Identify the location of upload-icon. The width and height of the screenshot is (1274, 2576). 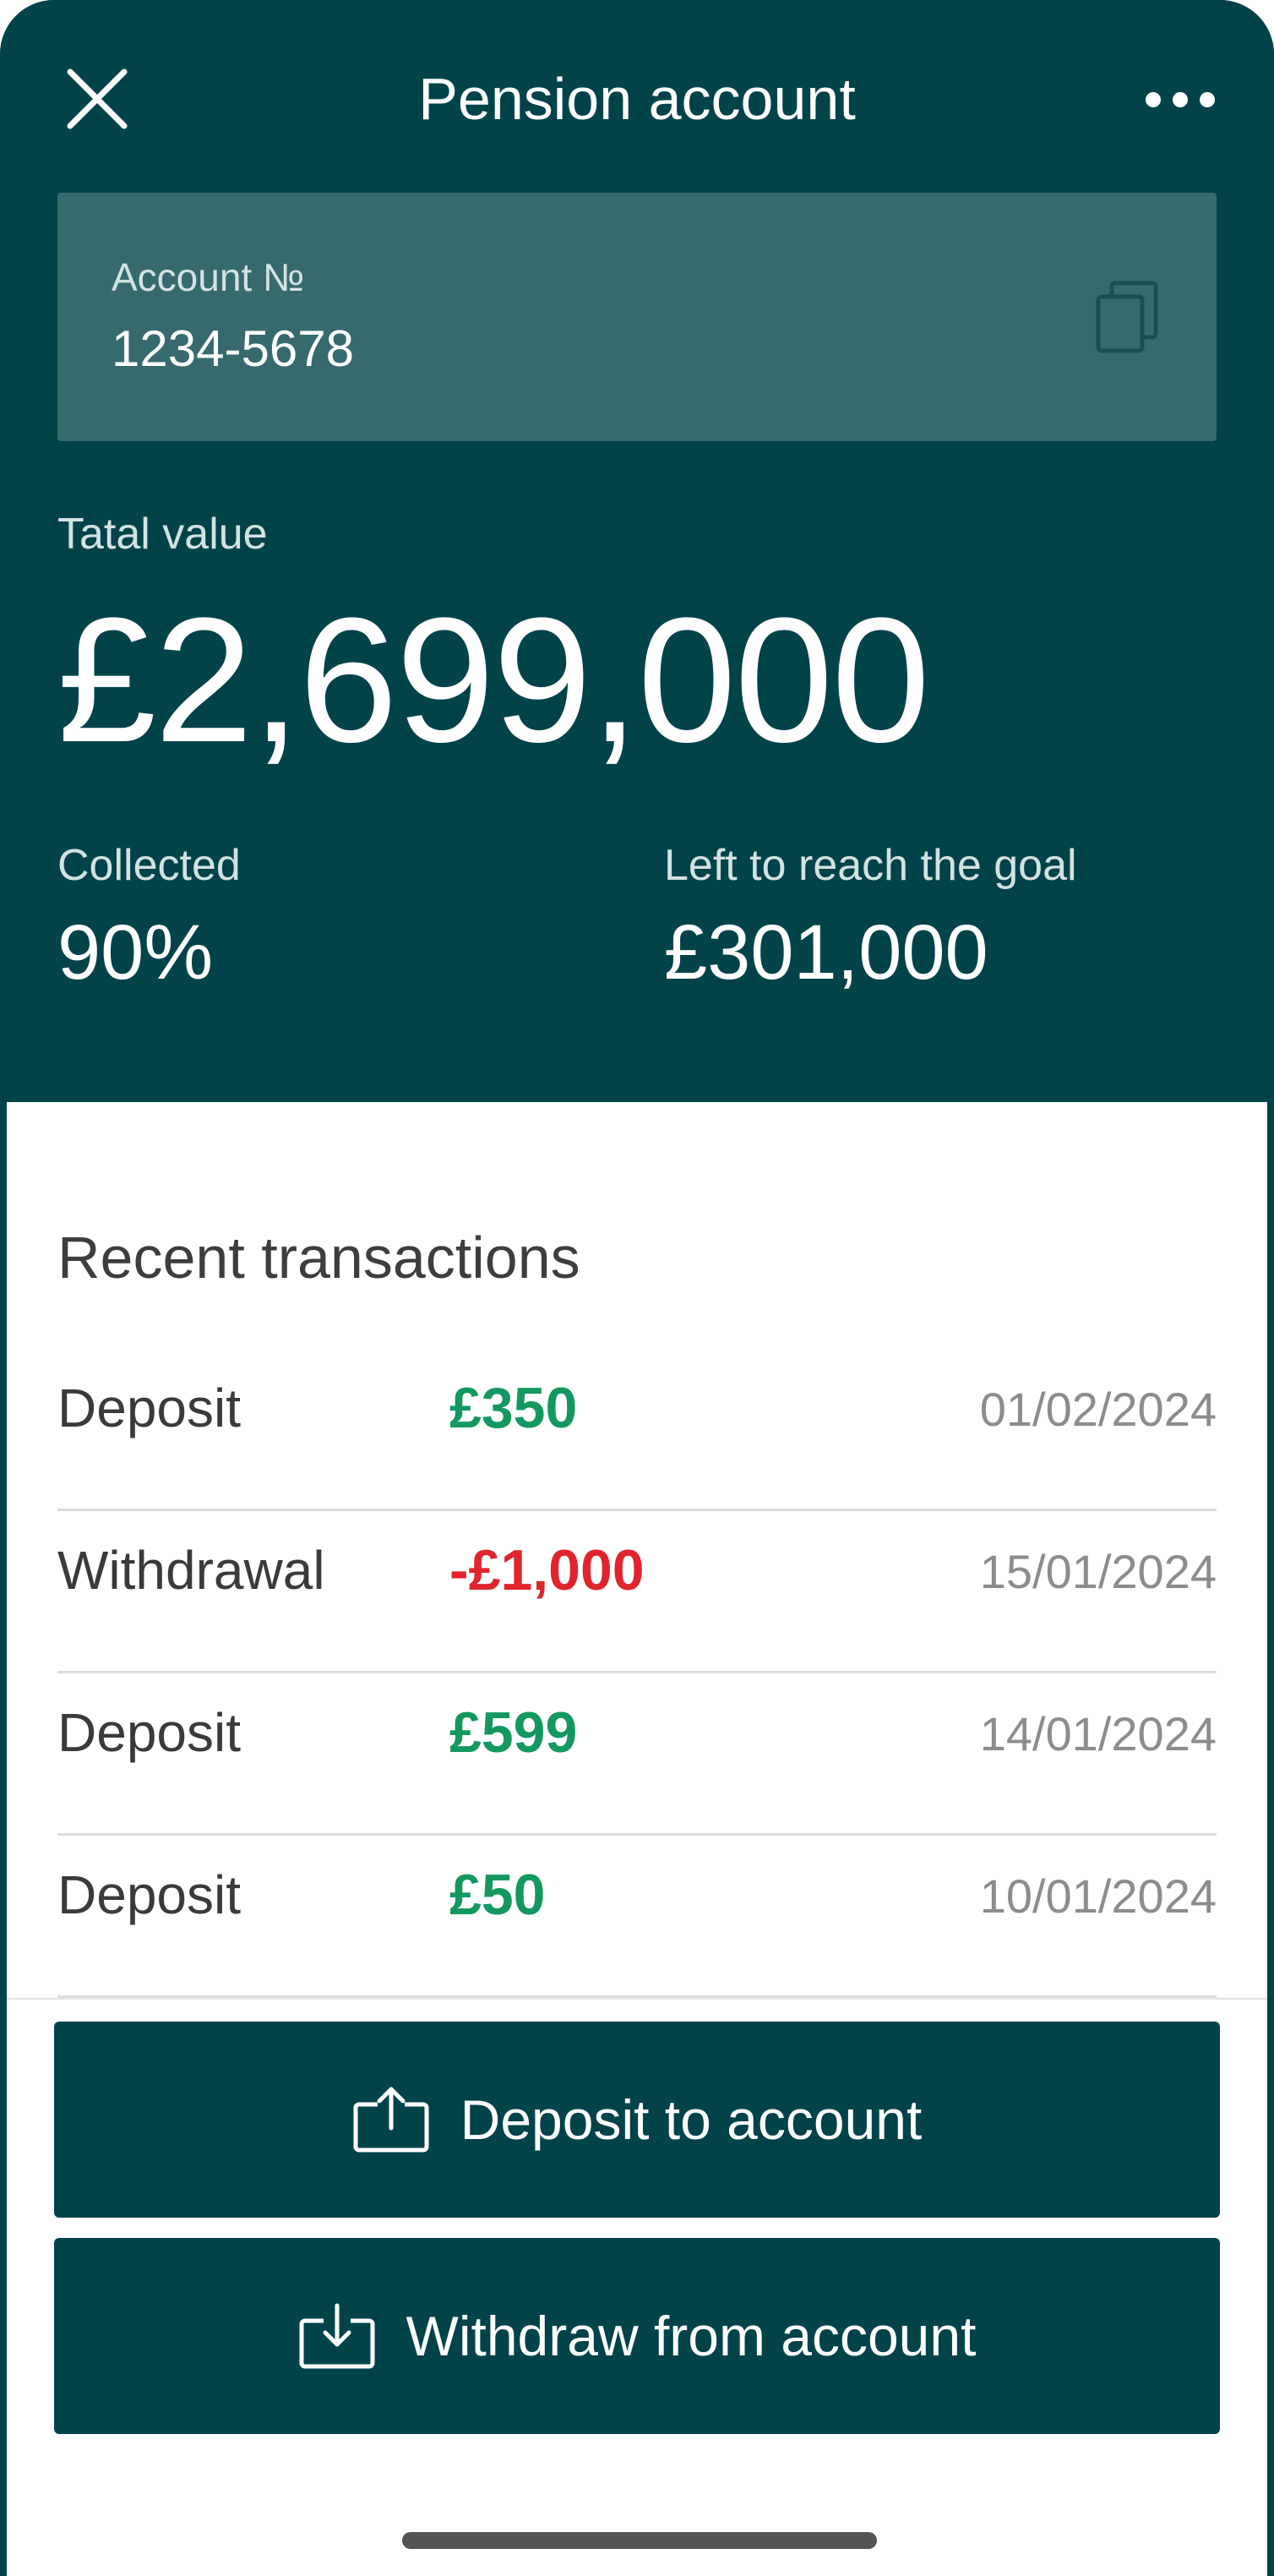
(391, 2119).